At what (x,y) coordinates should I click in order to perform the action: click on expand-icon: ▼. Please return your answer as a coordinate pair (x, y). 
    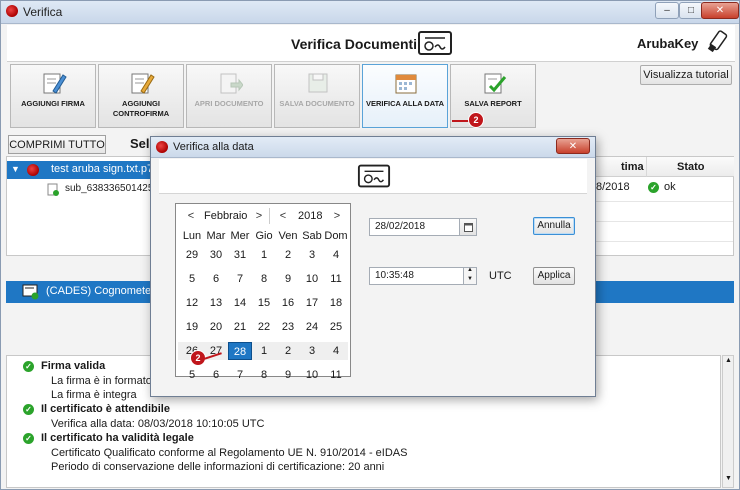
    Looking at the image, I should click on (15, 169).